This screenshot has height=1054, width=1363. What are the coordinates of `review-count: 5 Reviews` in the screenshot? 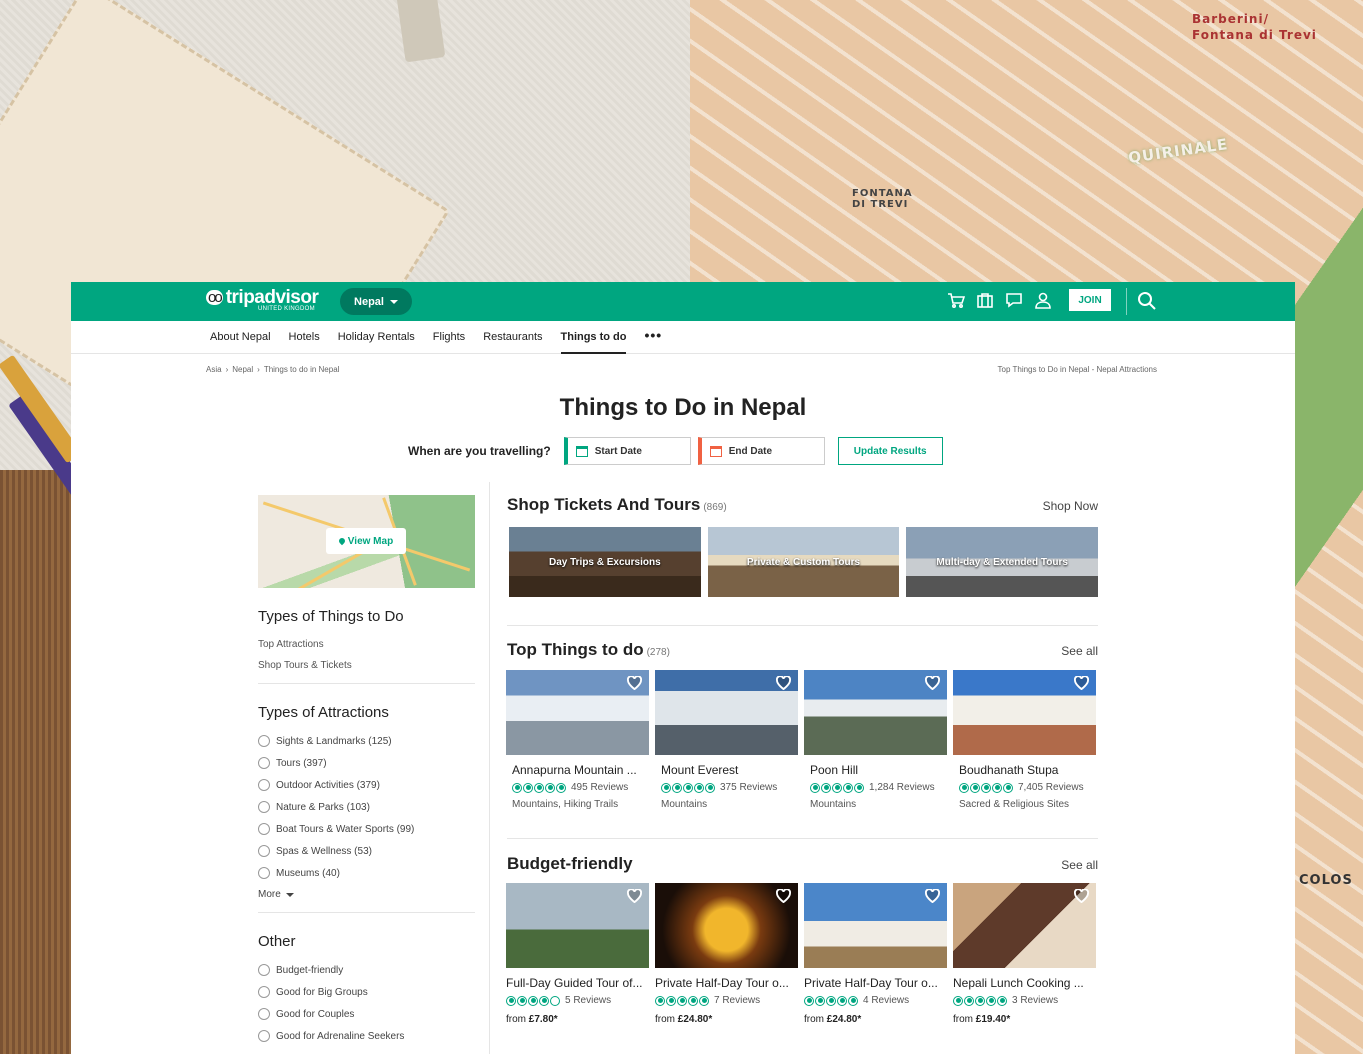 It's located at (588, 1000).